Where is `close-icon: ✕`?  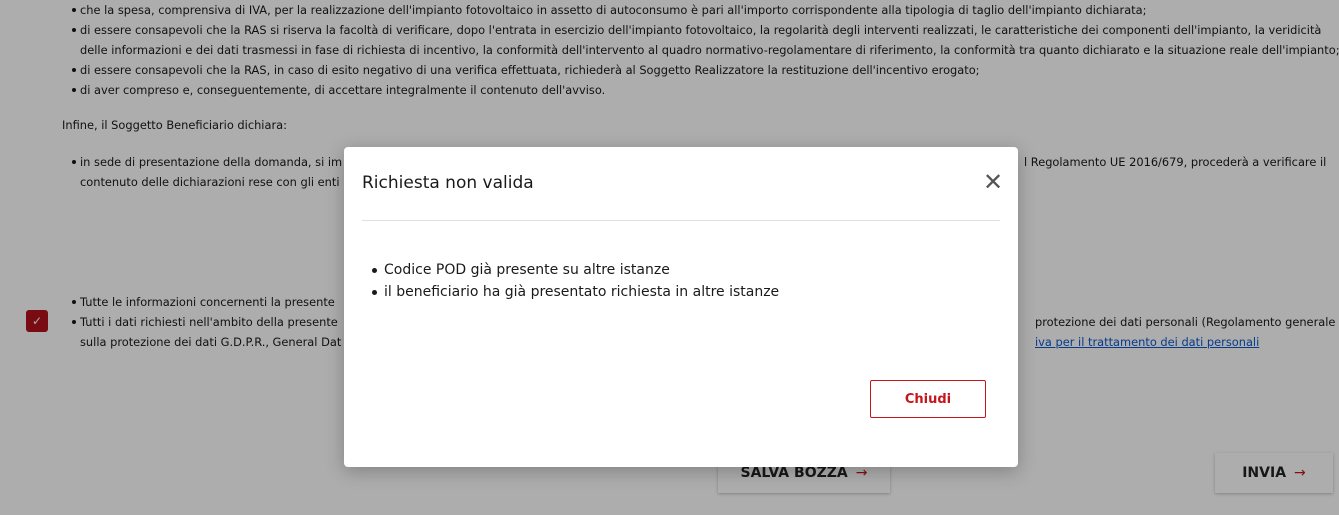
close-icon: ✕ is located at coordinates (993, 182).